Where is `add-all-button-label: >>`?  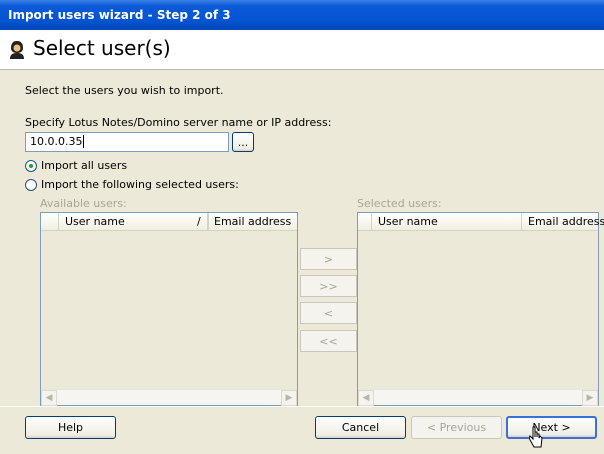 add-all-button-label: >> is located at coordinates (328, 286).